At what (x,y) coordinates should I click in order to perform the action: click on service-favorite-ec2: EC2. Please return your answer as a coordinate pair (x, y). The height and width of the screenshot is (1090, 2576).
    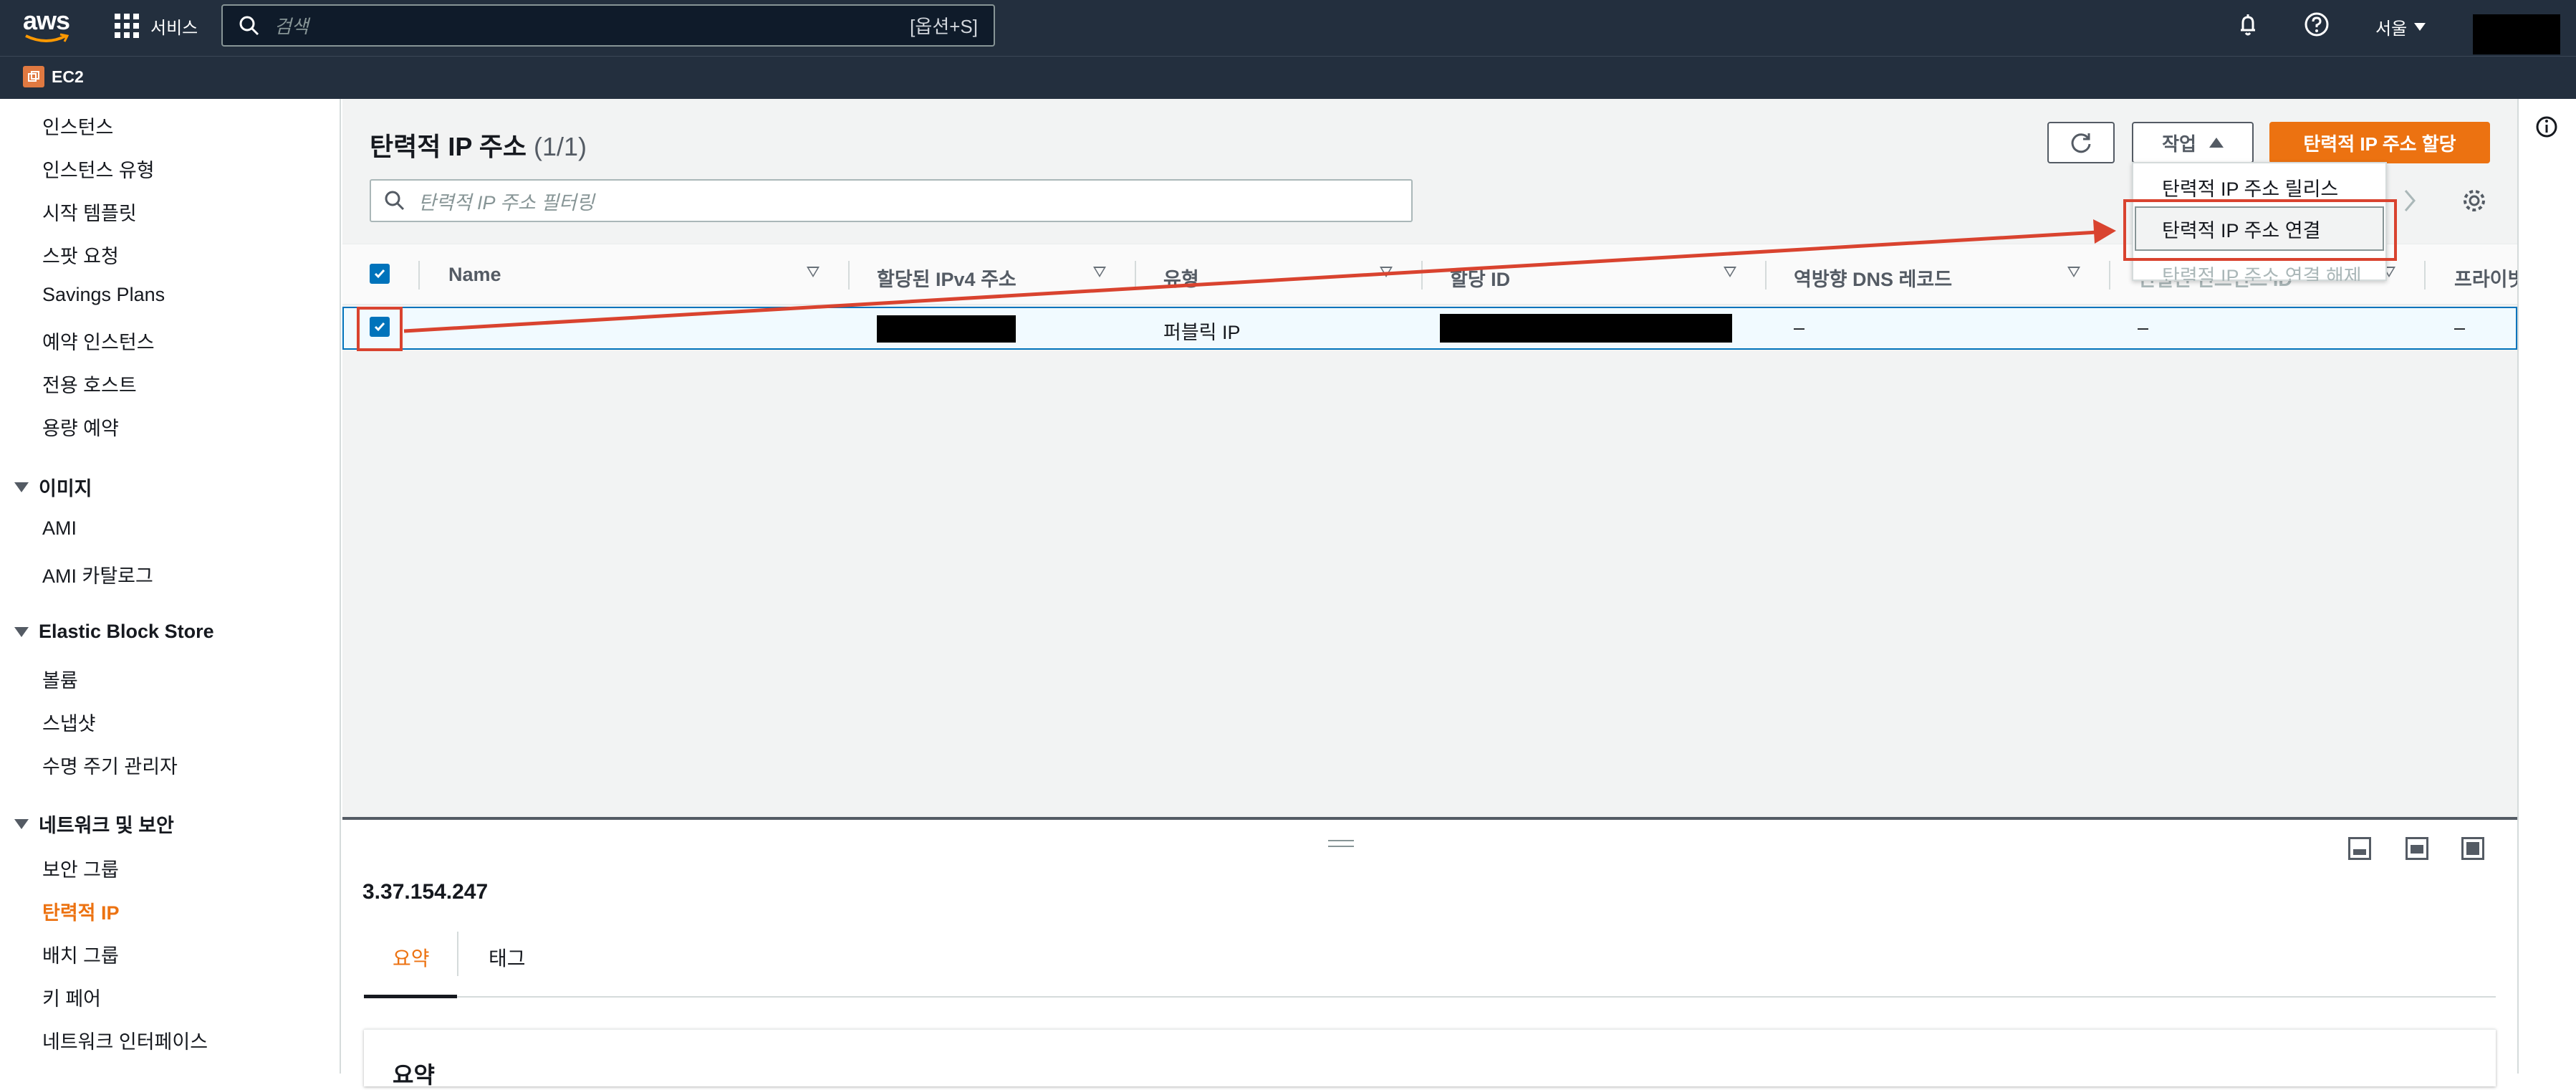
    Looking at the image, I should click on (54, 76).